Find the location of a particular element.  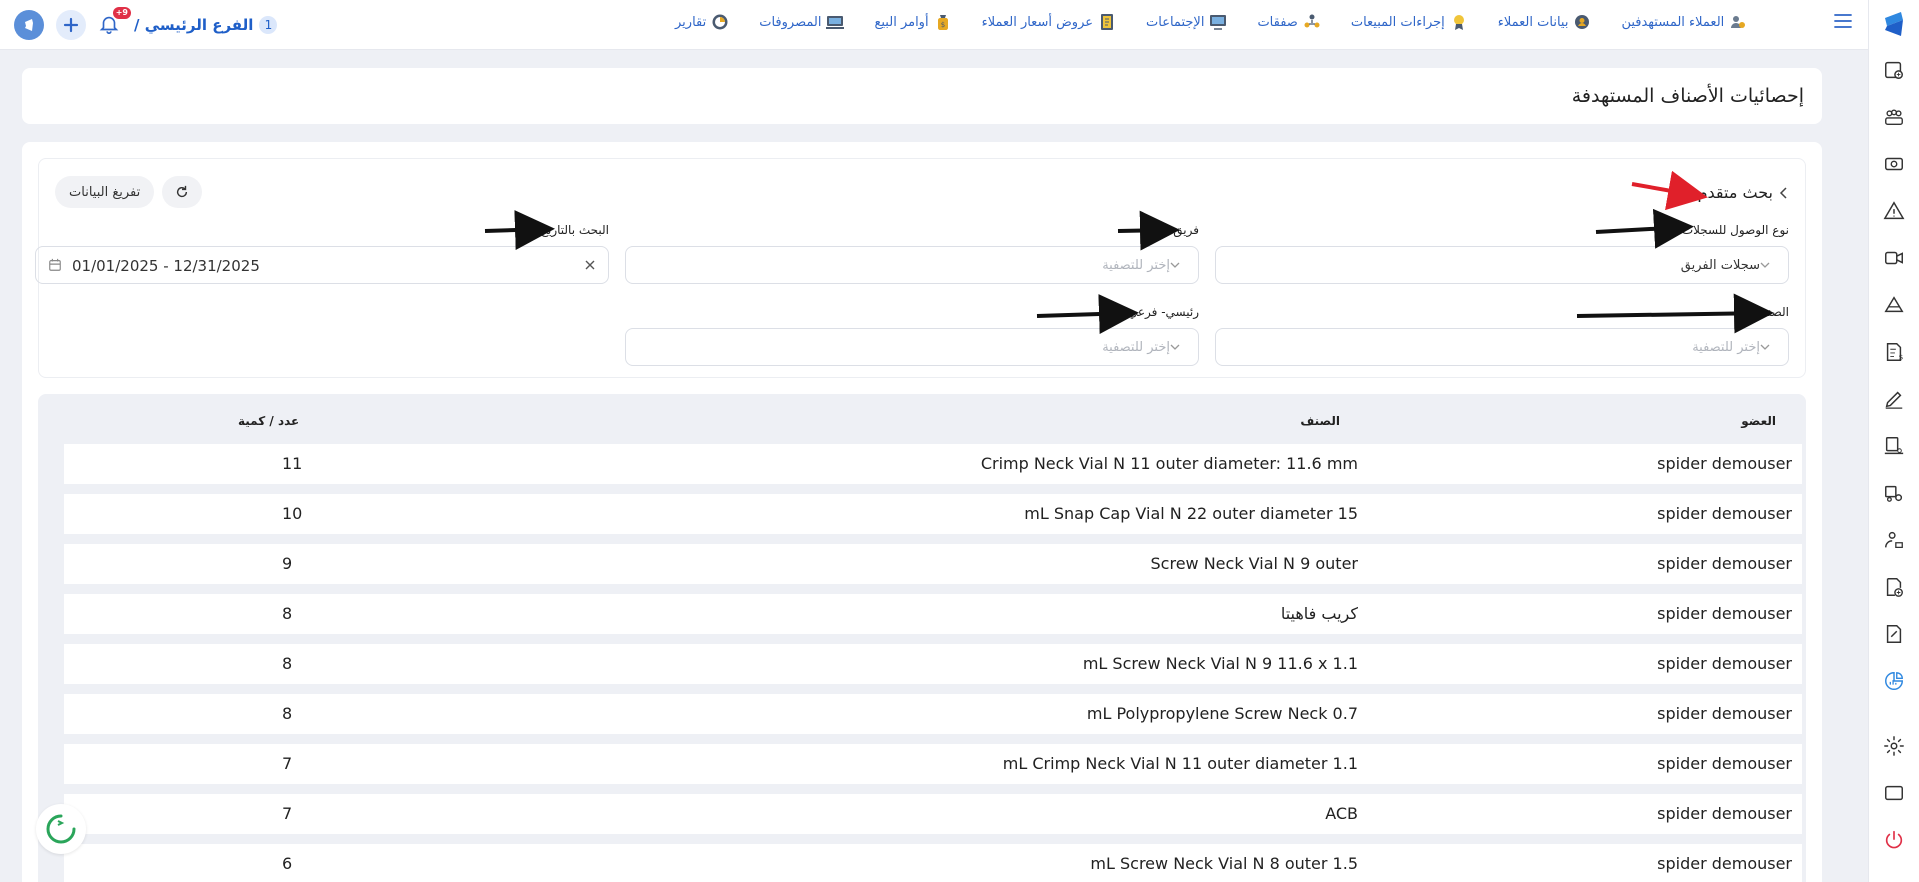

annotation-arrow-red is located at coordinates (1669, 190).